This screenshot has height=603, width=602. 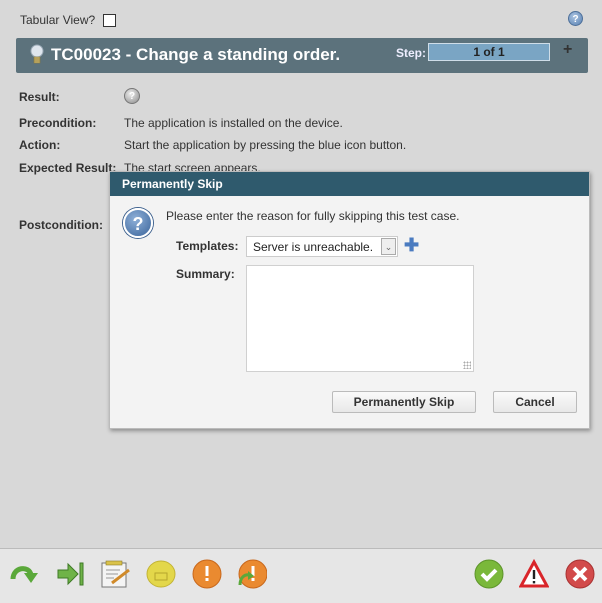 I want to click on tabular-view-label: Tabular View?, so click(x=58, y=20).